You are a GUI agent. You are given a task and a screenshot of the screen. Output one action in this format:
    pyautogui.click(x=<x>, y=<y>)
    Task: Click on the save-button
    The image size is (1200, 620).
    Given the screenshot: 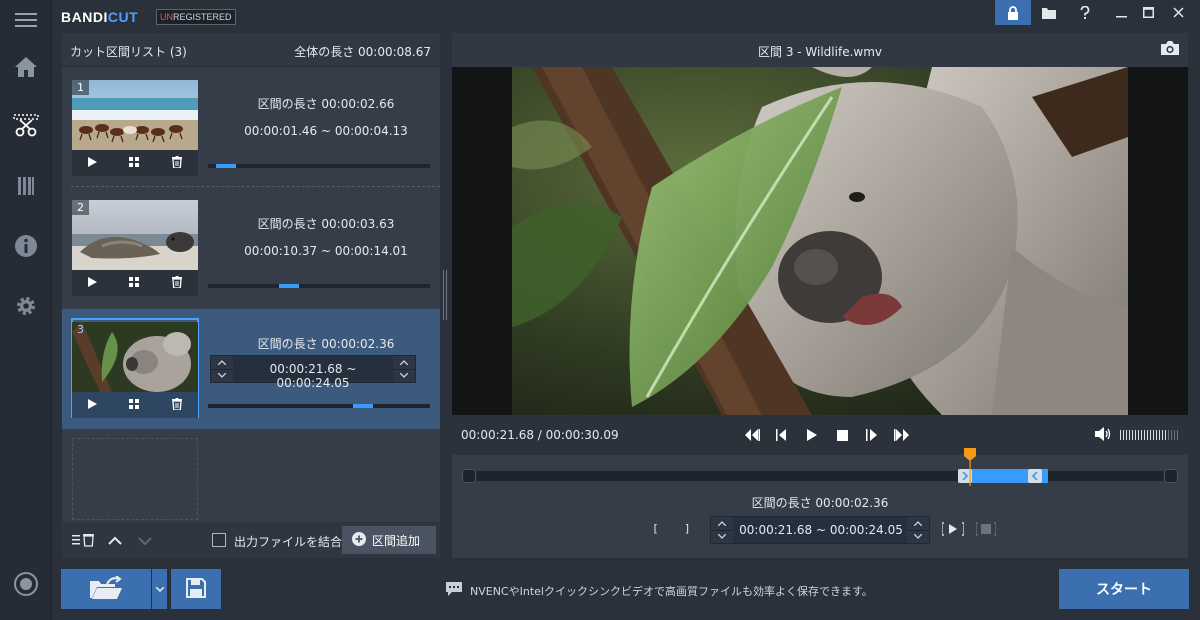 What is the action you would take?
    pyautogui.click(x=196, y=589)
    